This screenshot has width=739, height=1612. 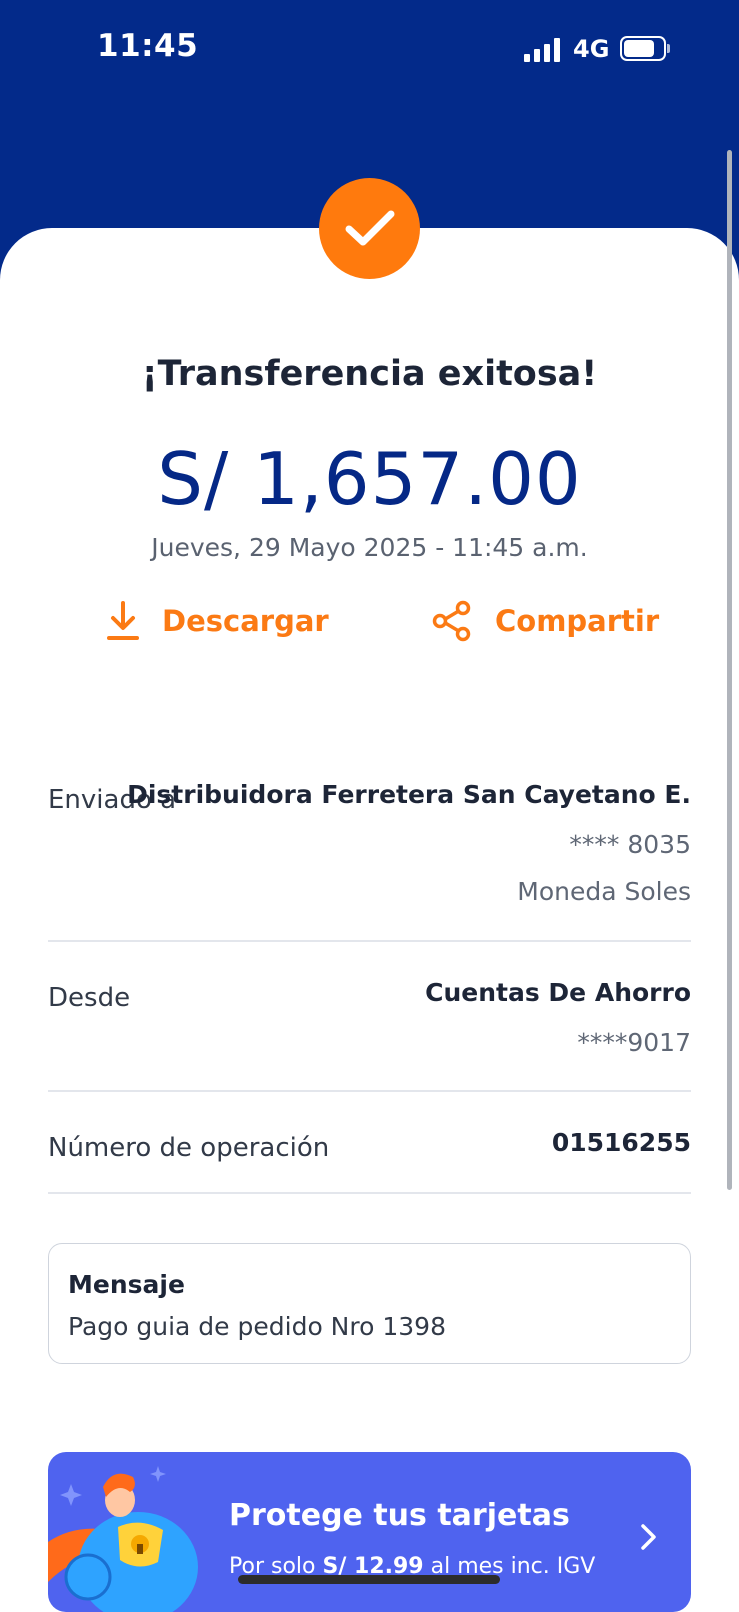 I want to click on transfer-amount: S/ 1,657.00, so click(x=369, y=479).